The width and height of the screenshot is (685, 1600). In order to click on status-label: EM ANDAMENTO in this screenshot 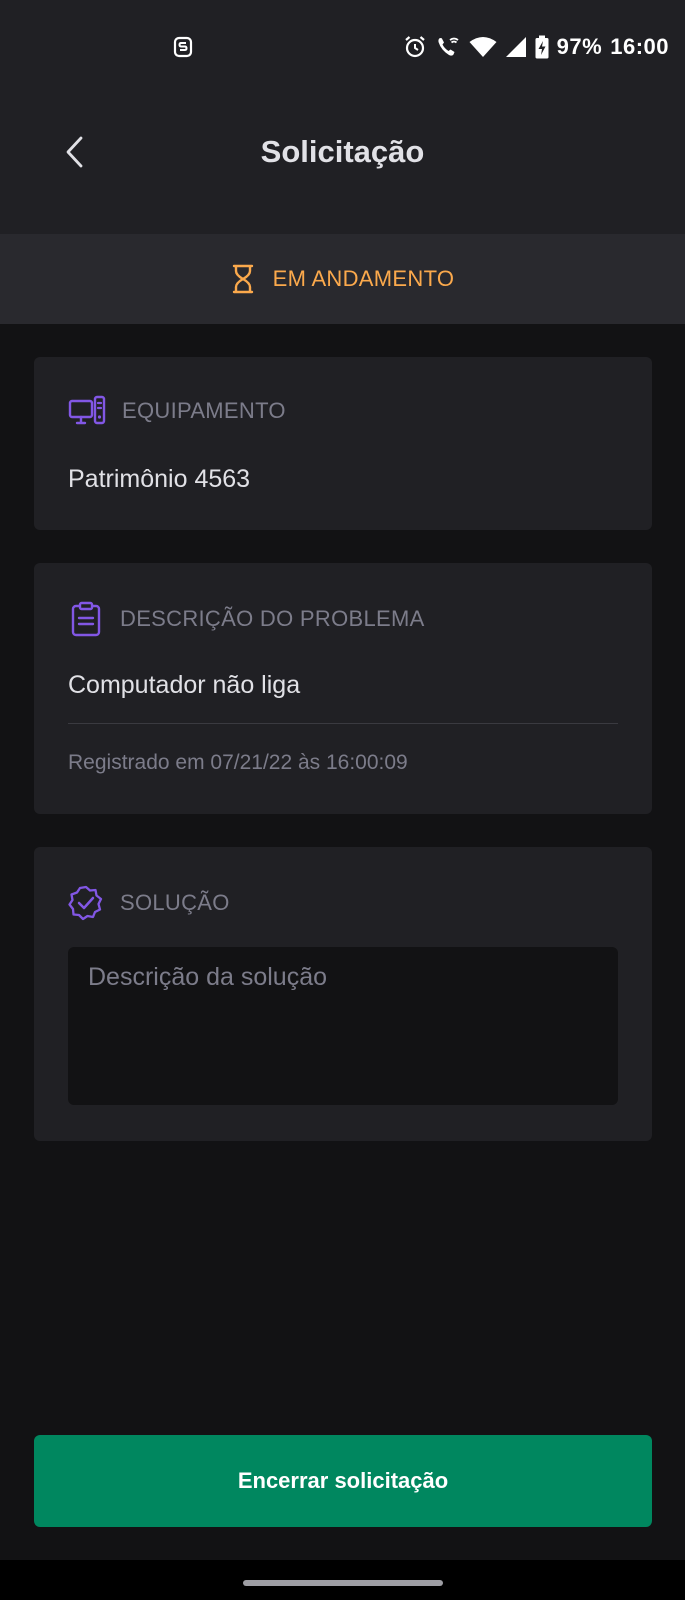, I will do `click(363, 278)`.